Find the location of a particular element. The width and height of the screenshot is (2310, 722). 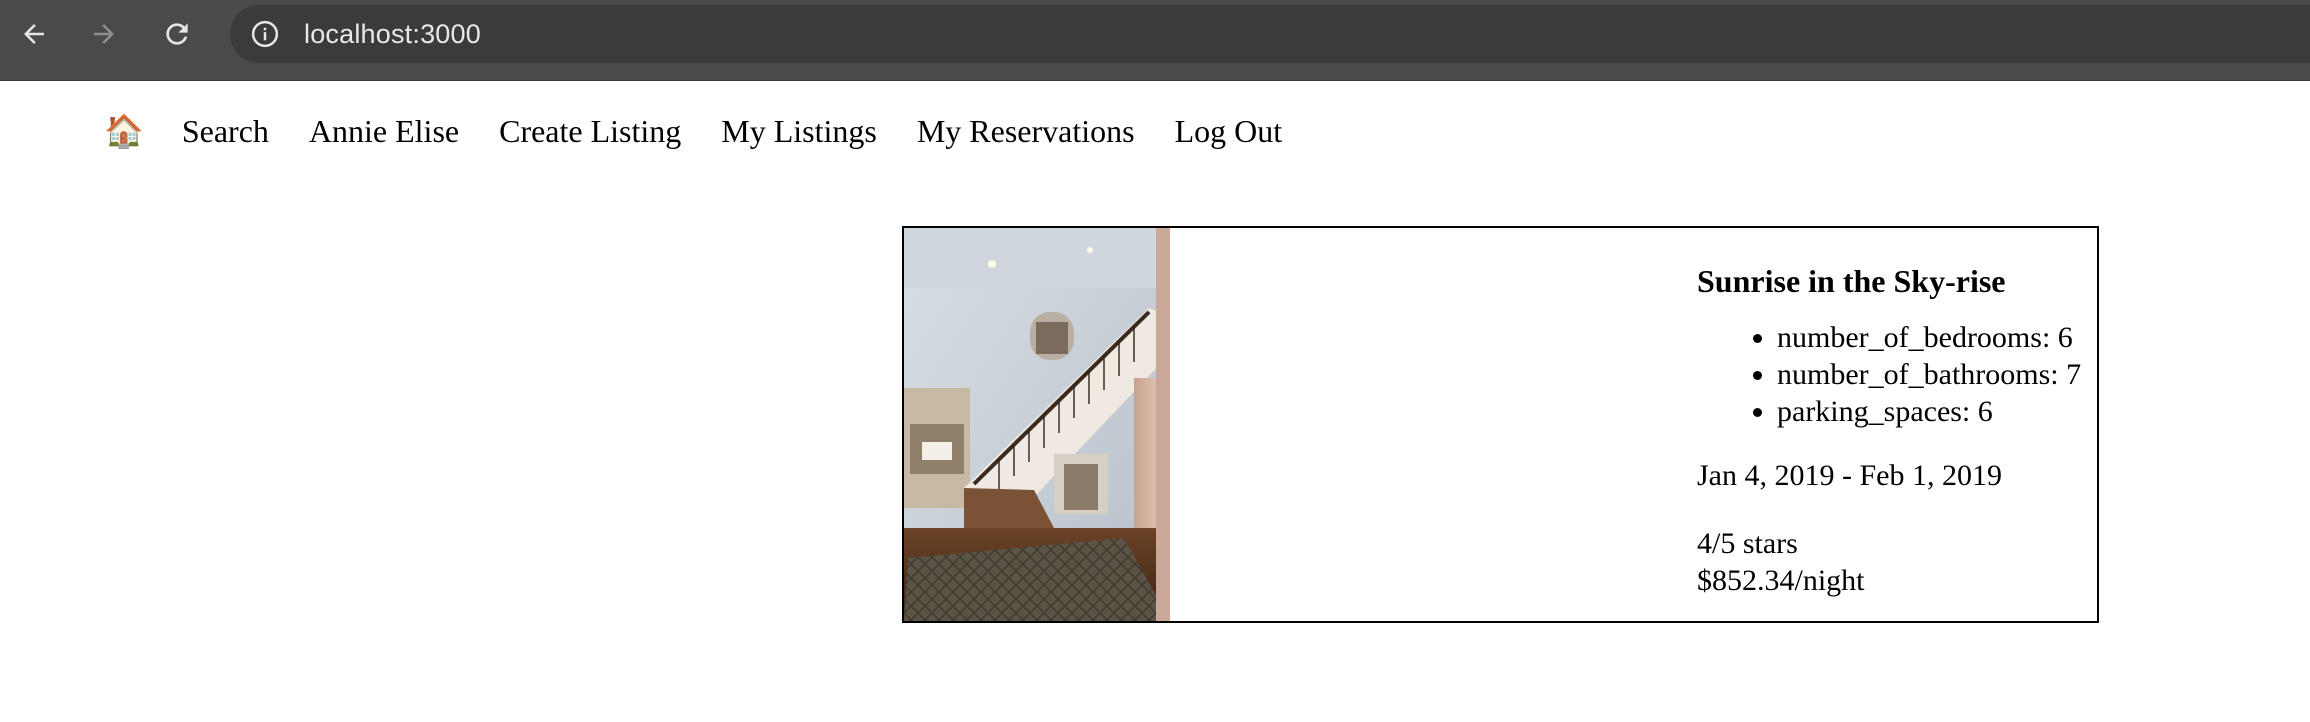

nav-link-search: Search is located at coordinates (225, 131).